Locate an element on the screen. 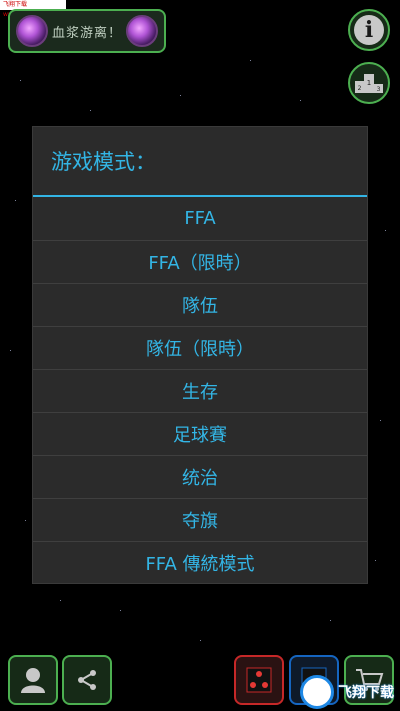  profile-button is located at coordinates (33, 680).